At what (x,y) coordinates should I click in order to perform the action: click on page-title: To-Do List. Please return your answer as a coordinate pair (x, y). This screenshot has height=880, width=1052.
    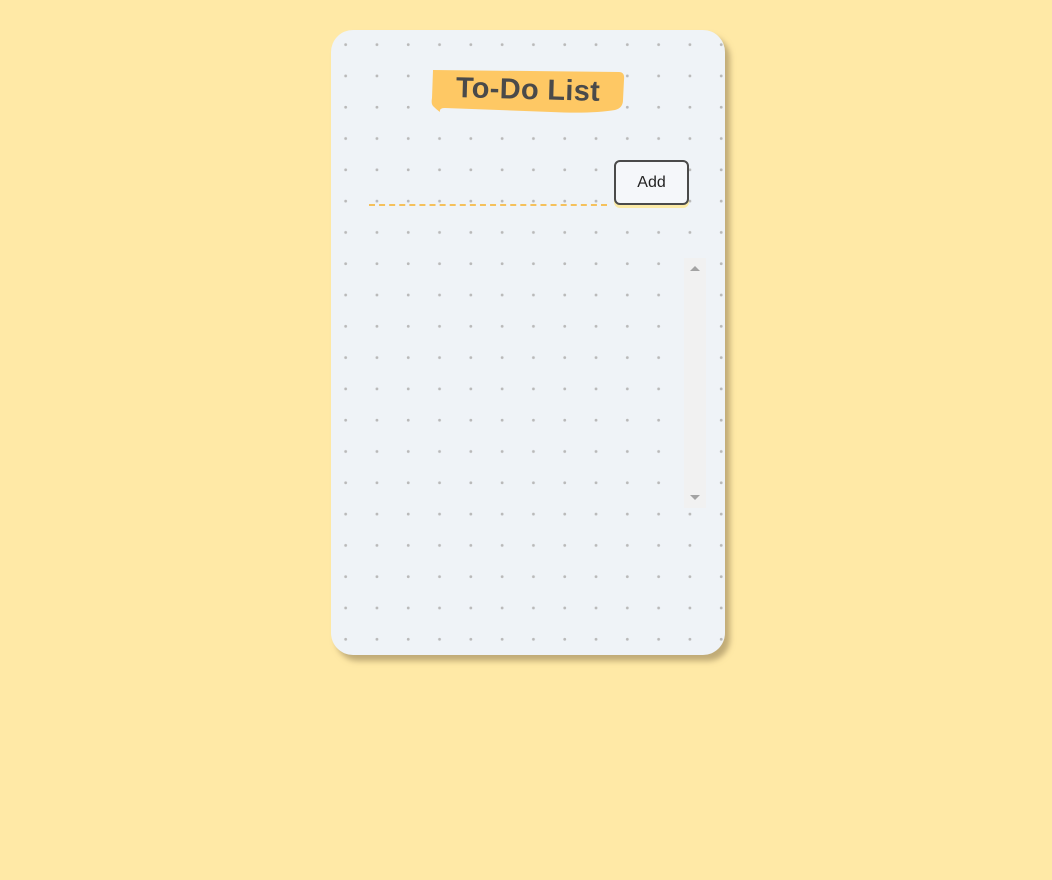
    Looking at the image, I should click on (528, 90).